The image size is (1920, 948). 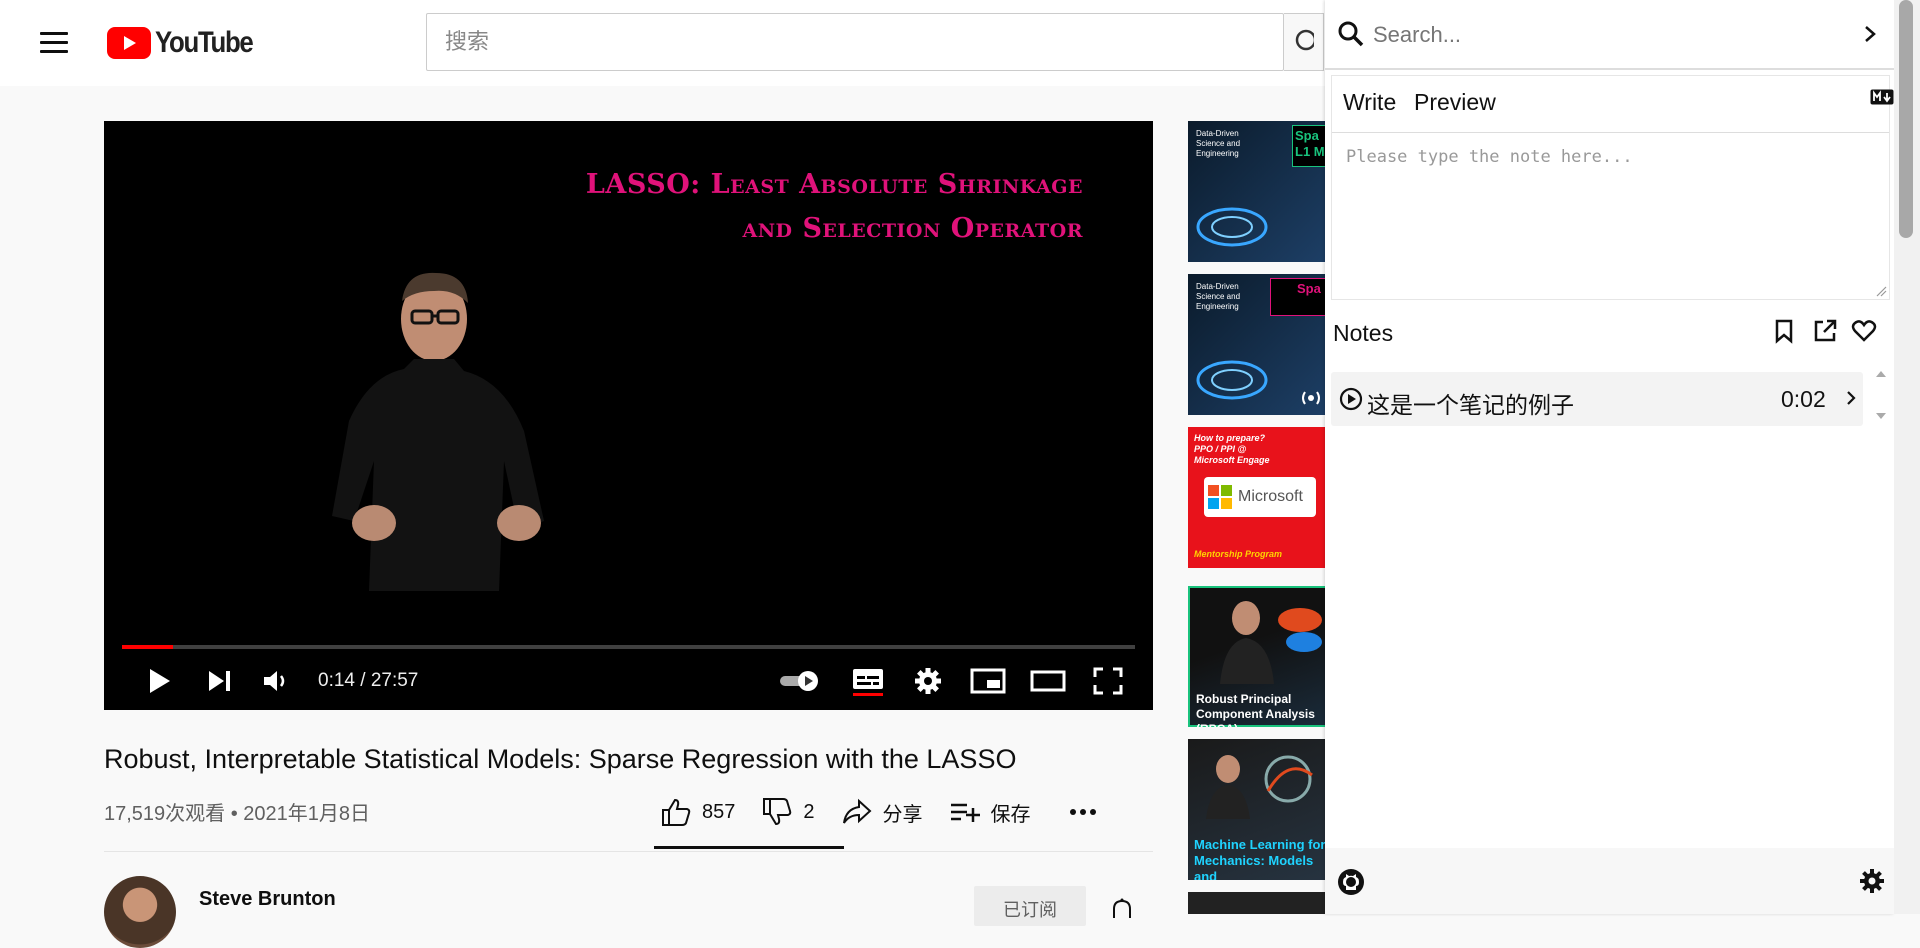 What do you see at coordinates (1218, 143) in the screenshot?
I see `recommendation-caption: Data-Driven Science and Engineering` at bounding box center [1218, 143].